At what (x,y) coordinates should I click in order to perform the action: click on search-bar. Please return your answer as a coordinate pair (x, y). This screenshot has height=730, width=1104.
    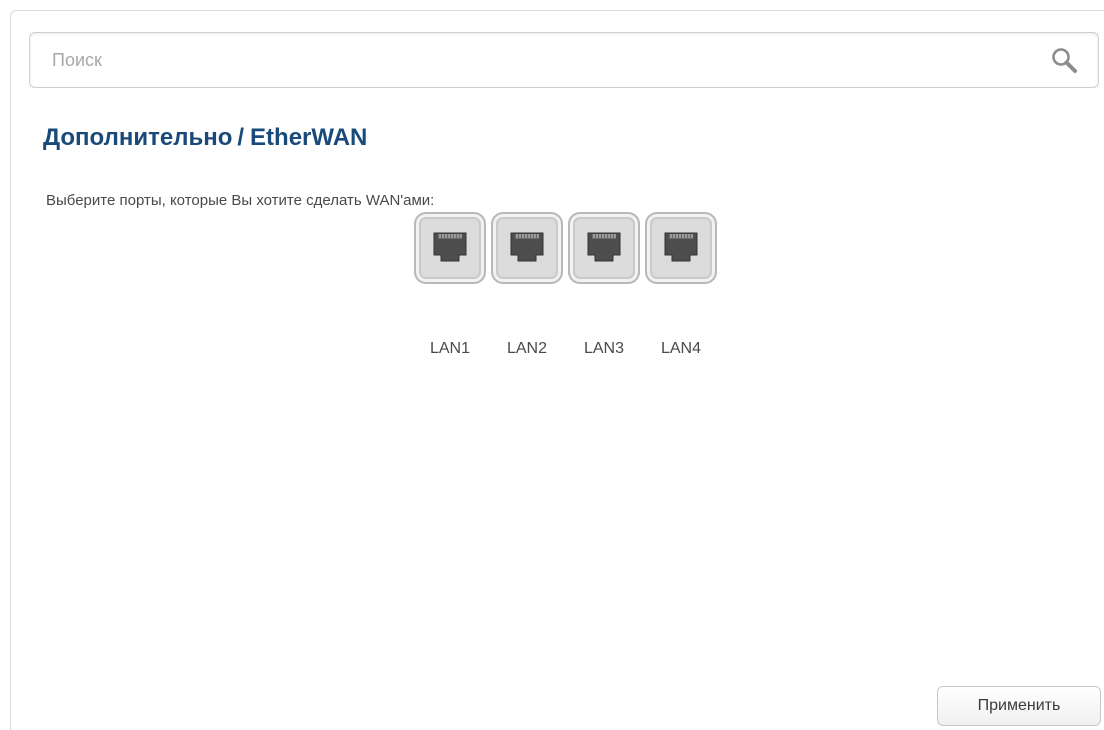
    Looking at the image, I should click on (564, 60).